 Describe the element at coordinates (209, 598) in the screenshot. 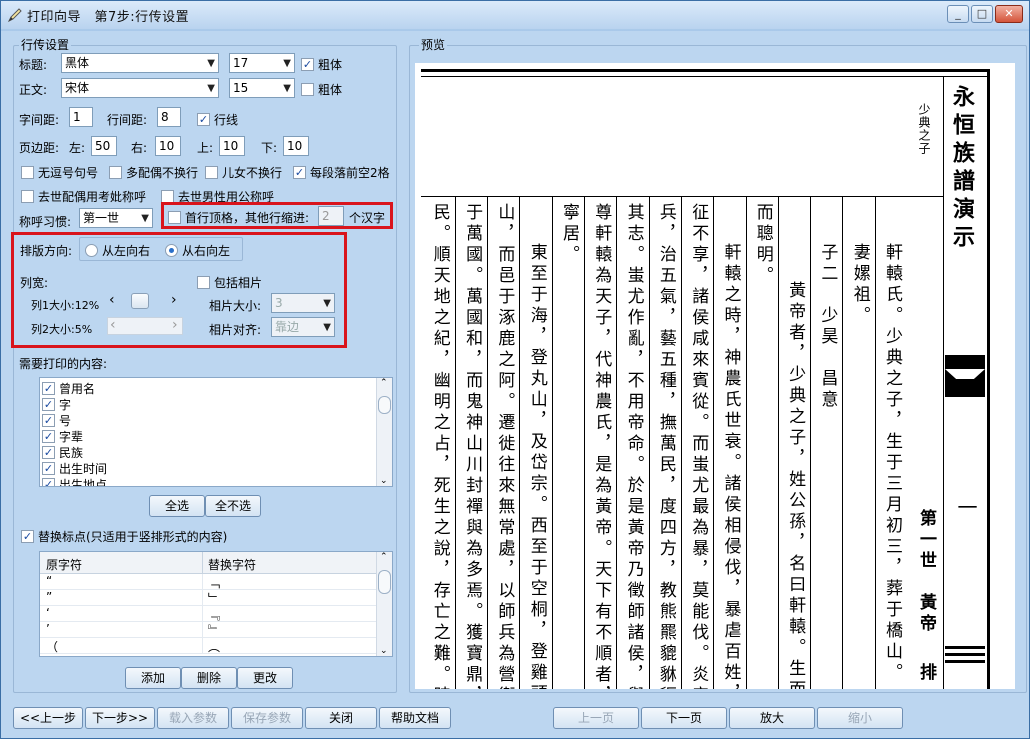

I see `table-row: ” ﹂` at that location.